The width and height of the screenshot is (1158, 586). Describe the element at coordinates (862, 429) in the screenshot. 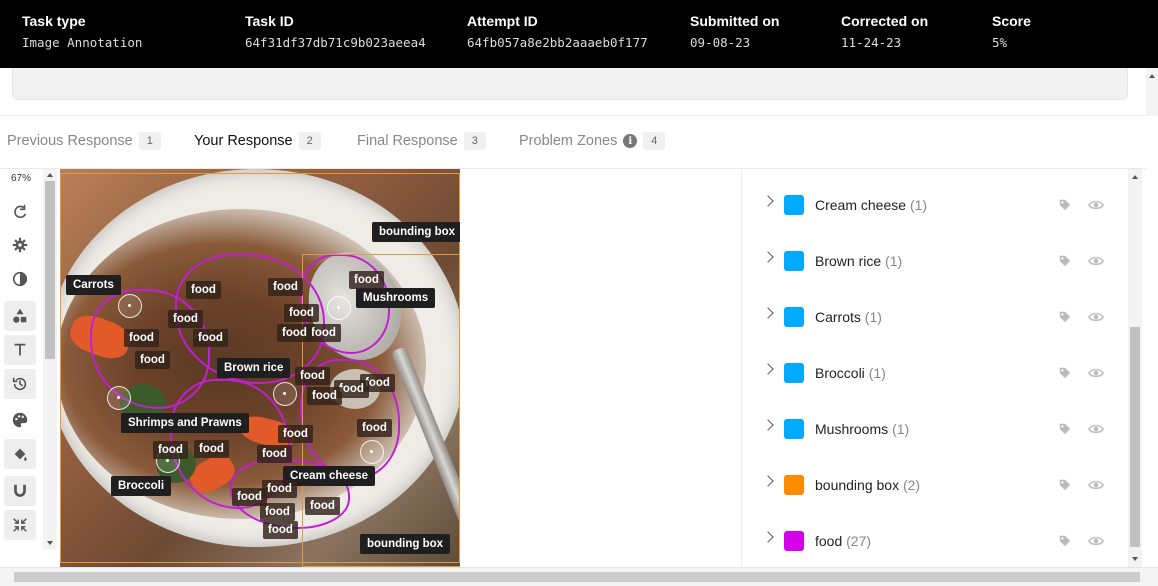

I see `class-label: Mushrooms (1)` at that location.